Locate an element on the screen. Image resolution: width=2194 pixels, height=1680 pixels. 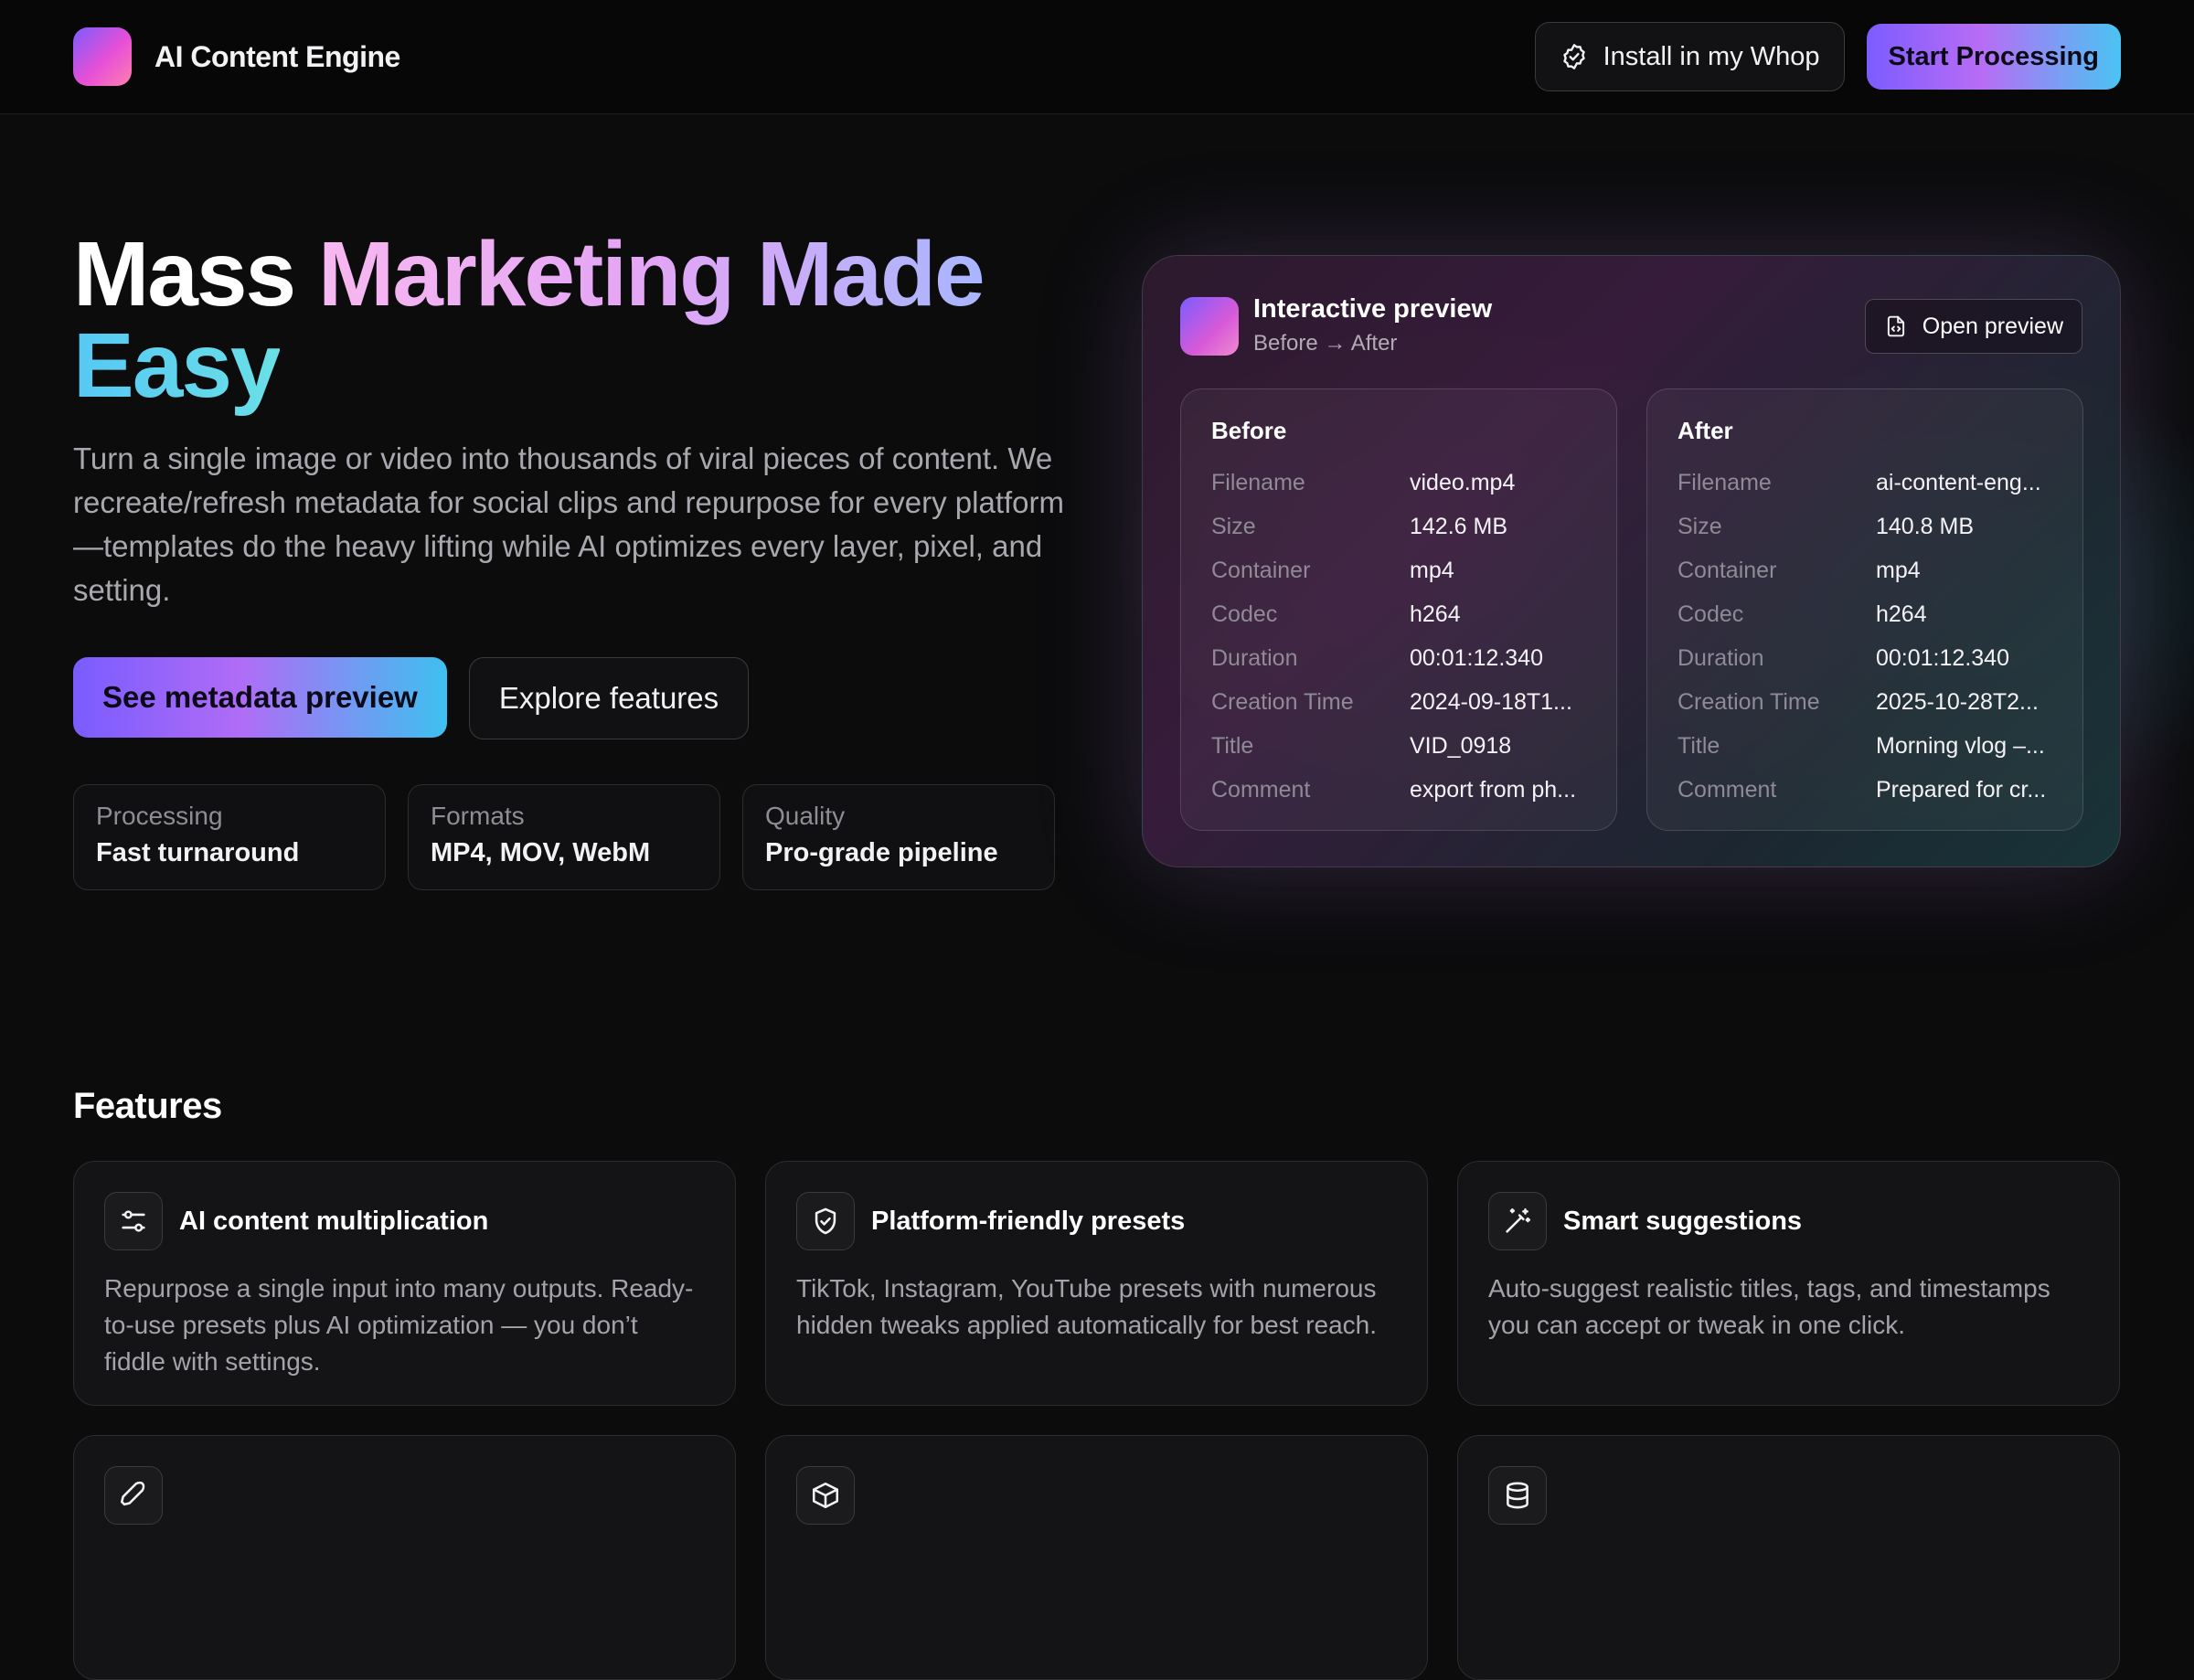
stat-value: MP4, MOV, WebM is located at coordinates (541, 852).